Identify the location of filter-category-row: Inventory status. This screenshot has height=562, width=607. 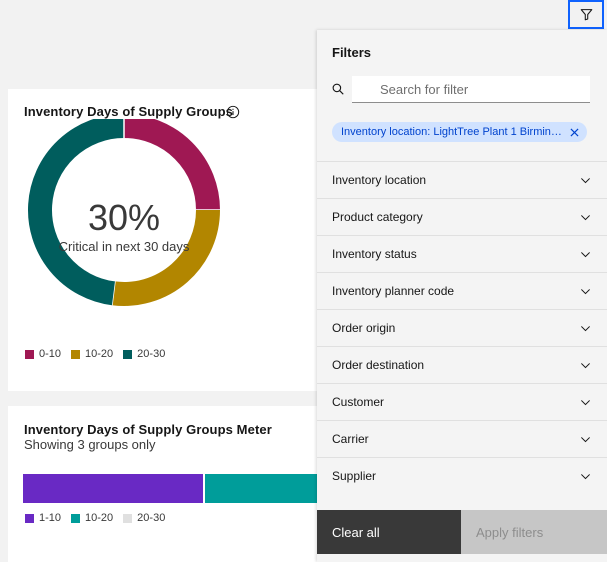
(462, 253).